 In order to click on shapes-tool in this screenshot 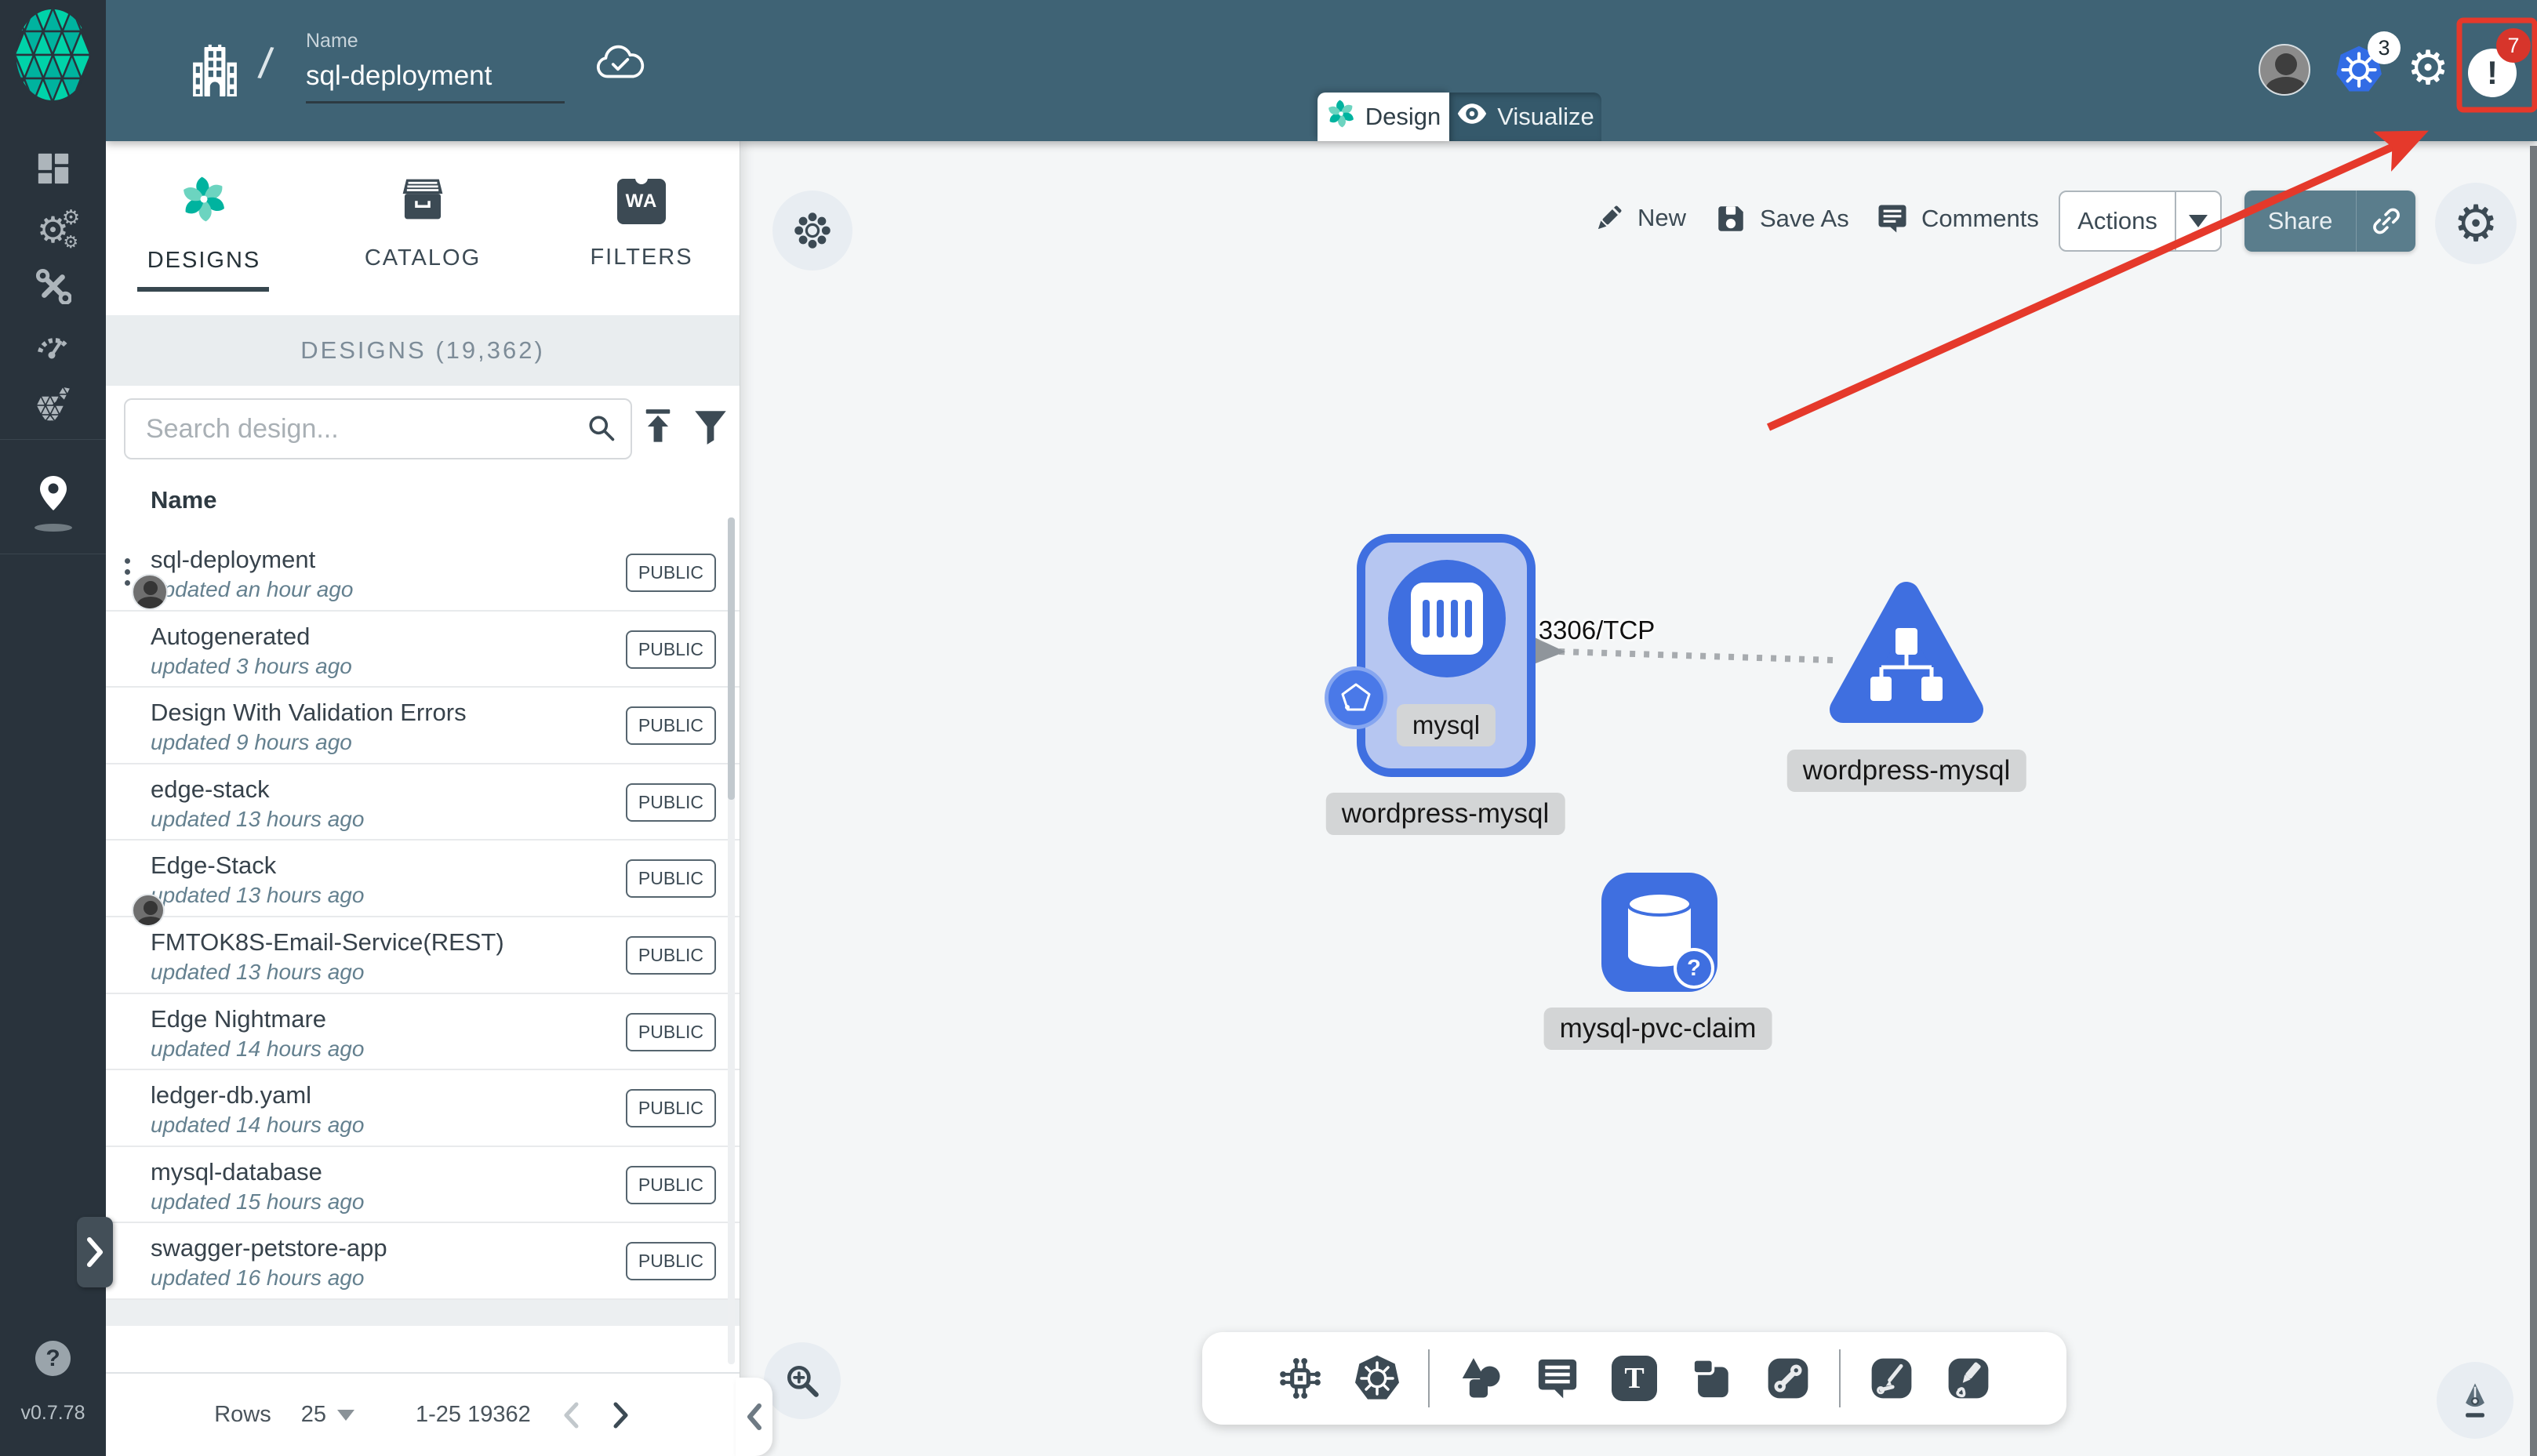, I will do `click(1481, 1378)`.